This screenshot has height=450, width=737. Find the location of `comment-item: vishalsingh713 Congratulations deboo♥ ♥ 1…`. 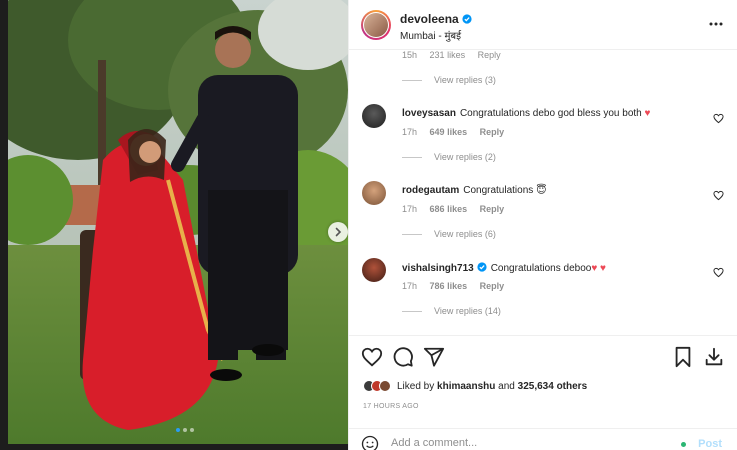

comment-item: vishalsingh713 Congratulations deboo♥ ♥ 1… is located at coordinates (543, 278).